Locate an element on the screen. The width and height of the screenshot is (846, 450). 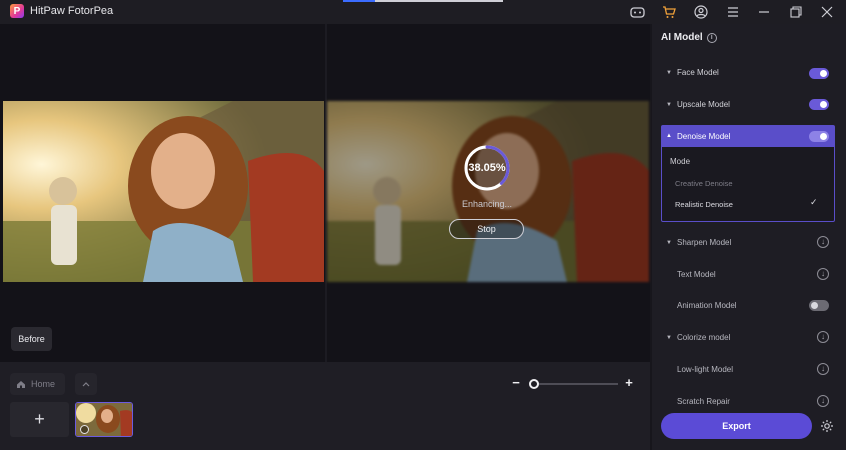
app-logo-icon: P is located at coordinates (17, 11).